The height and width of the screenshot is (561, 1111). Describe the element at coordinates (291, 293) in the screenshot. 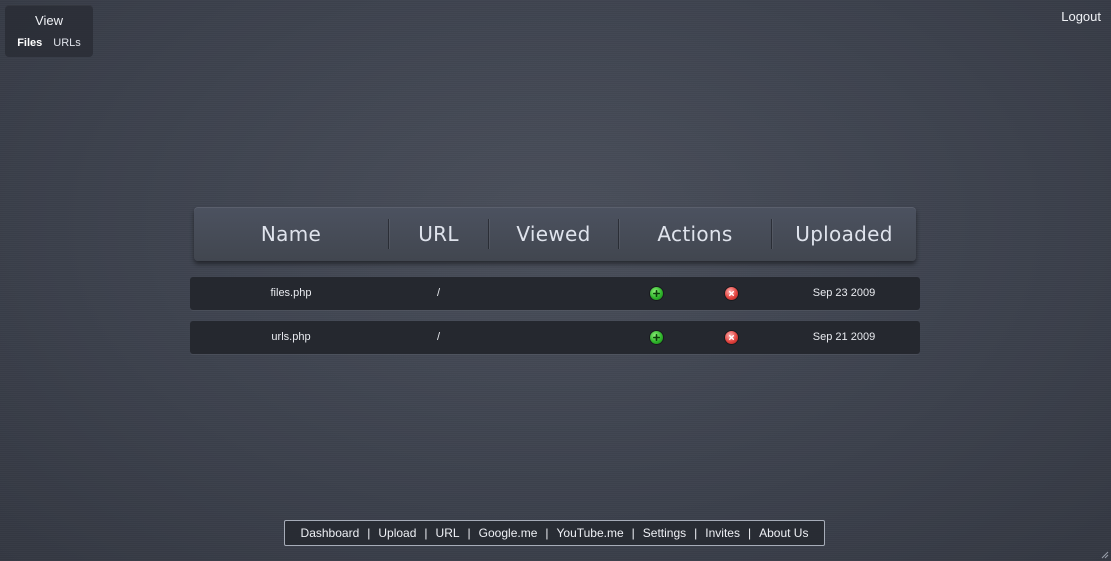

I see `file-name: files.php` at that location.